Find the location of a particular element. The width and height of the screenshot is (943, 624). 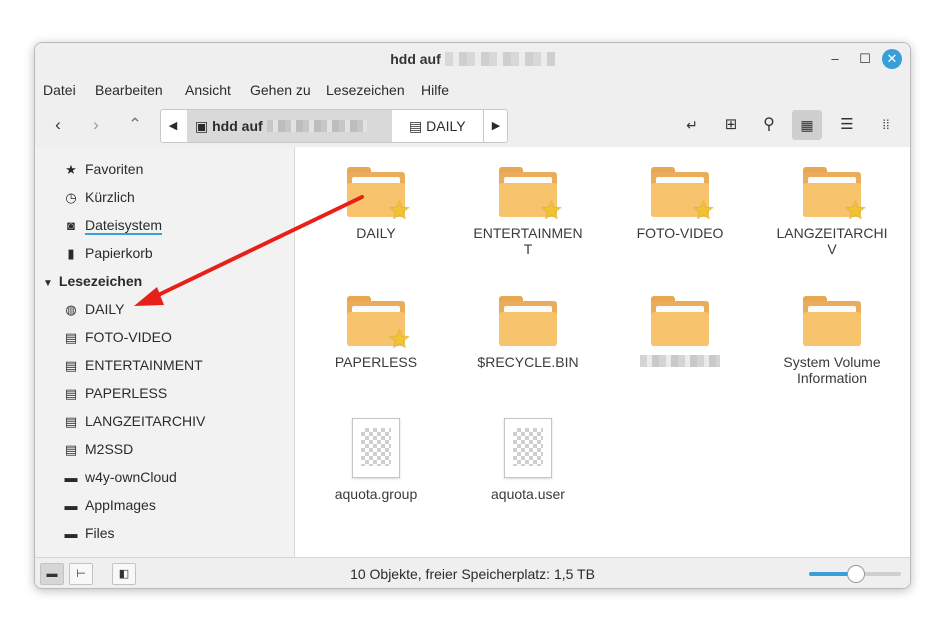

menu-hilfe: Hilfe is located at coordinates (435, 90).